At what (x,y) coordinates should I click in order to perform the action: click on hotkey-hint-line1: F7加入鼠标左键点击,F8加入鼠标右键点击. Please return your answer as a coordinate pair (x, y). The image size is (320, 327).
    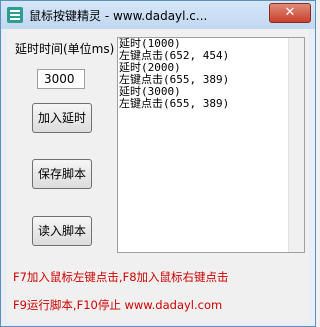
    Looking at the image, I should click on (121, 277).